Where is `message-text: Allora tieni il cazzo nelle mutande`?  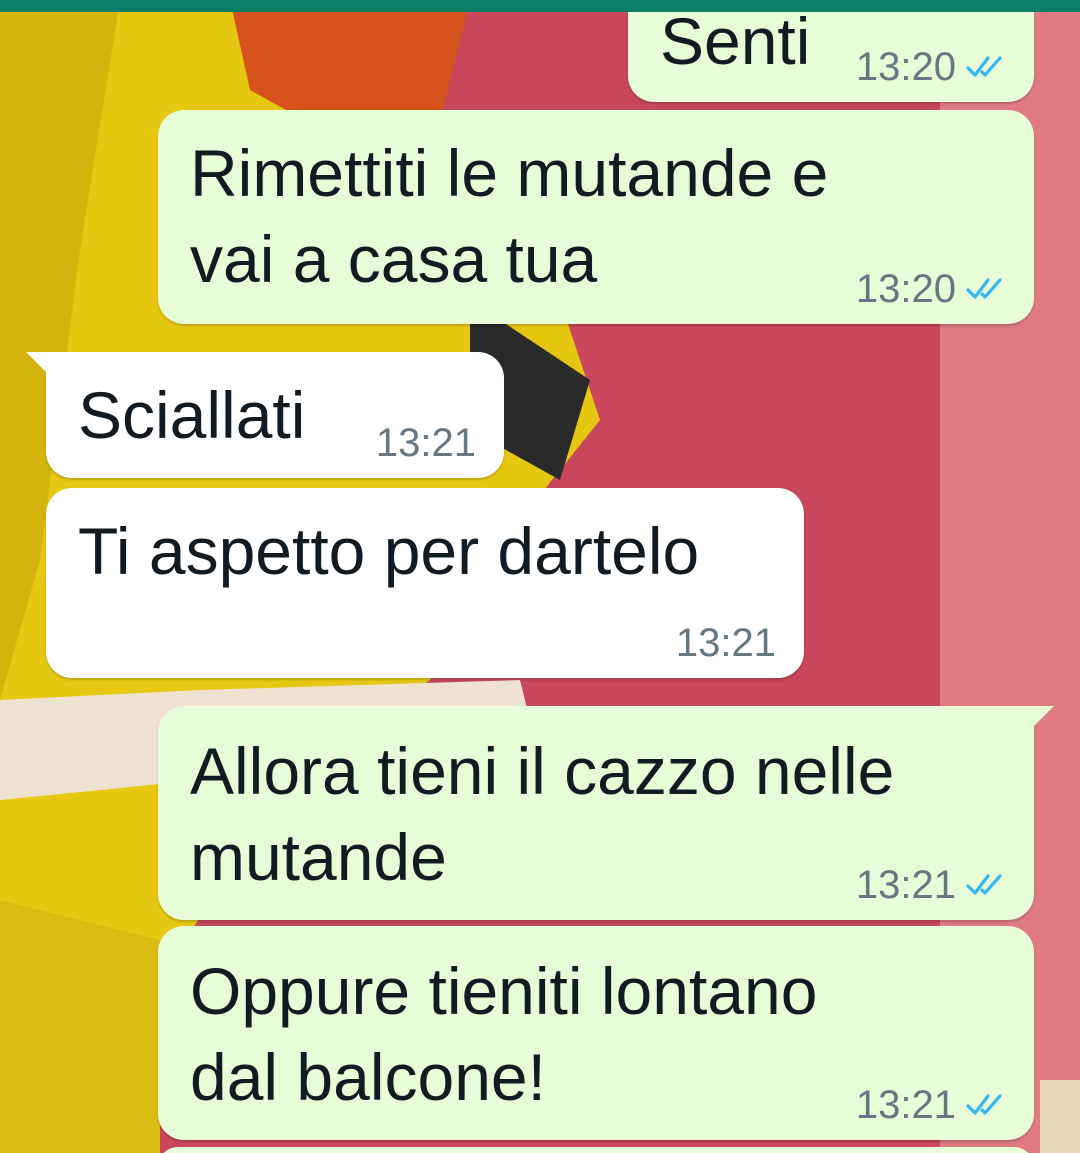 message-text: Allora tieni il cazzo nelle mutande is located at coordinates (542, 814).